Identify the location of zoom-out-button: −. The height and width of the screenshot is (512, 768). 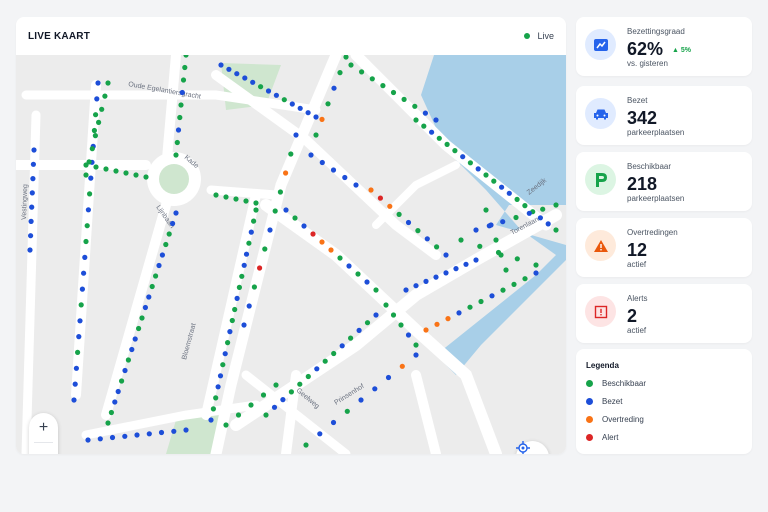
(43, 449).